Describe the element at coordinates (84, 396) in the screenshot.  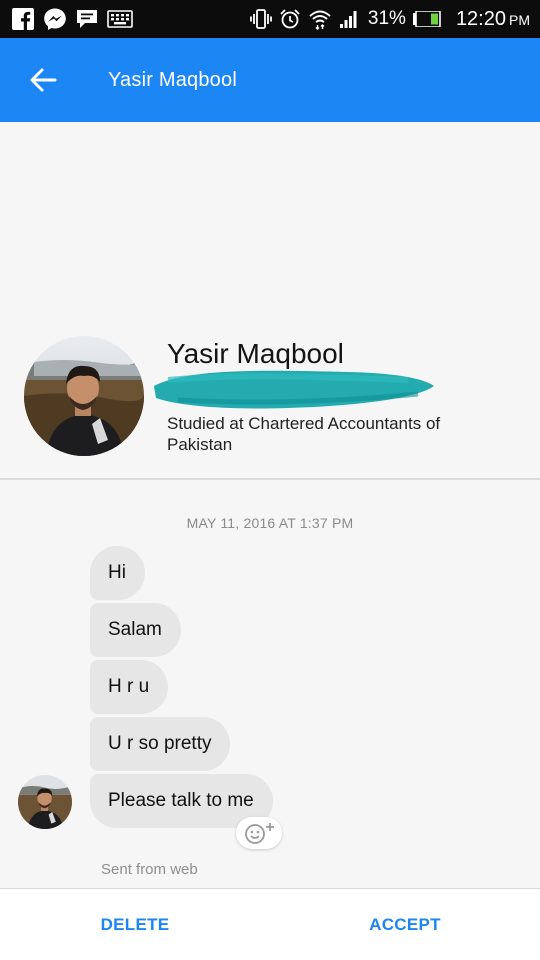
I see `profile-avatar` at that location.